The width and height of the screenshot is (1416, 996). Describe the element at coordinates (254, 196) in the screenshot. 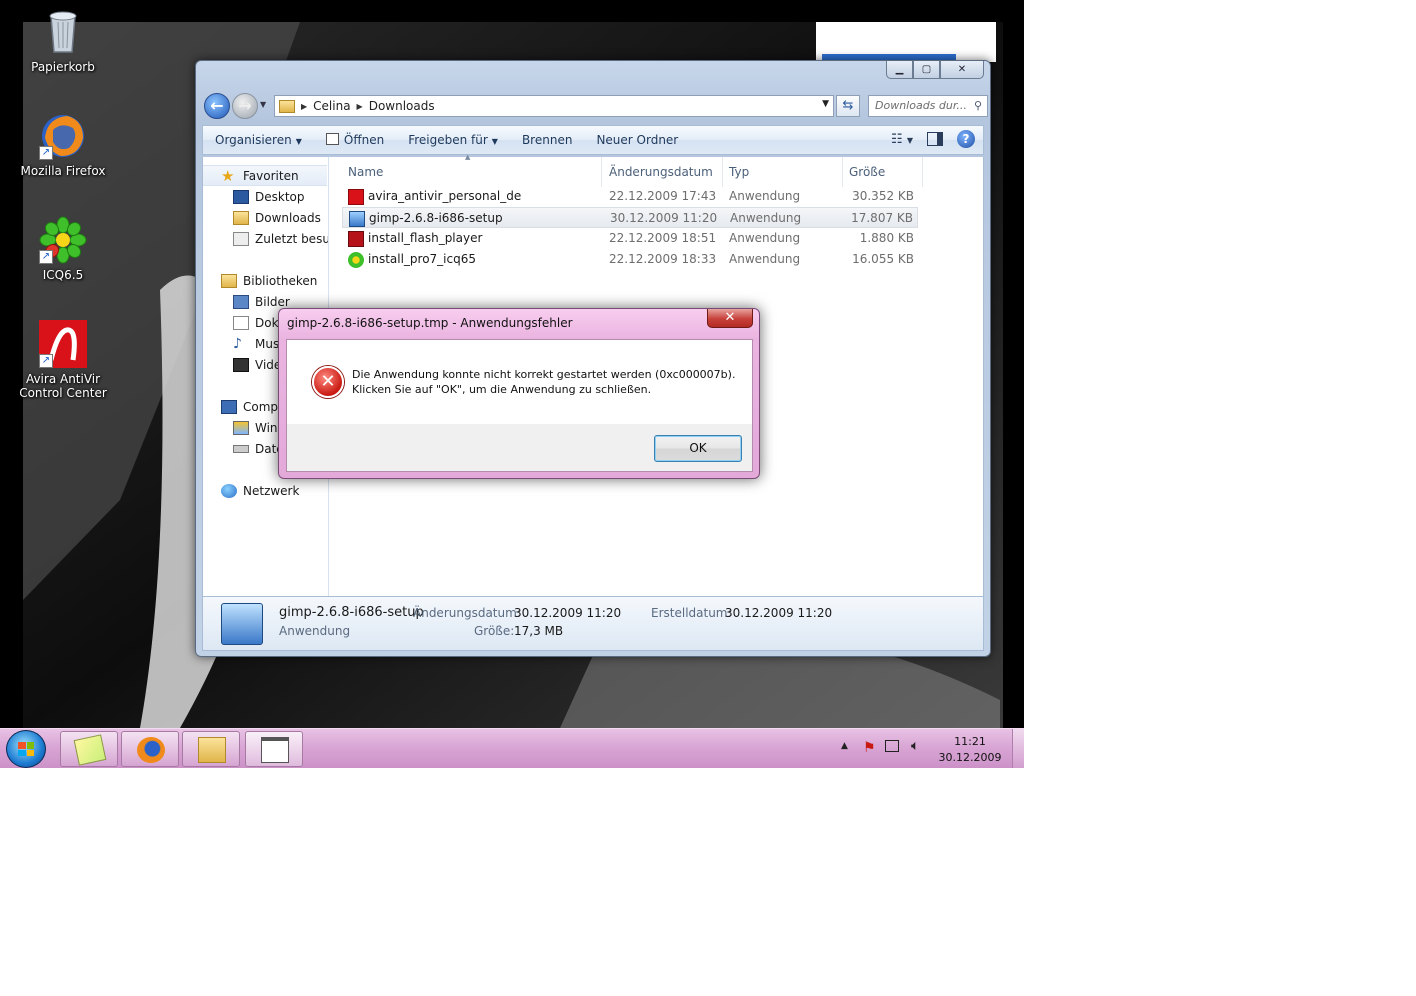

I see `nav-desktop: Desktop` at that location.